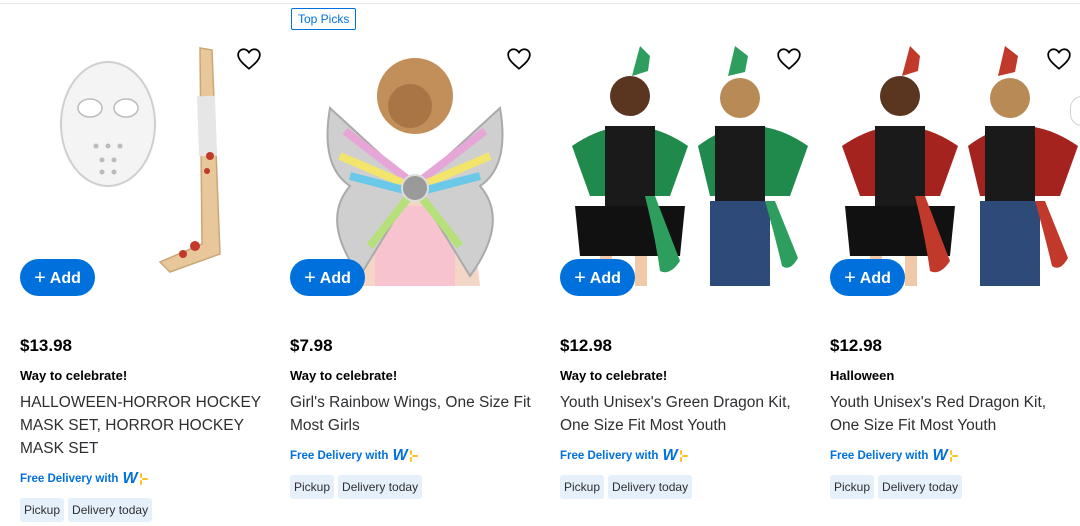  I want to click on product-image-rainbow-wings, so click(415, 161).